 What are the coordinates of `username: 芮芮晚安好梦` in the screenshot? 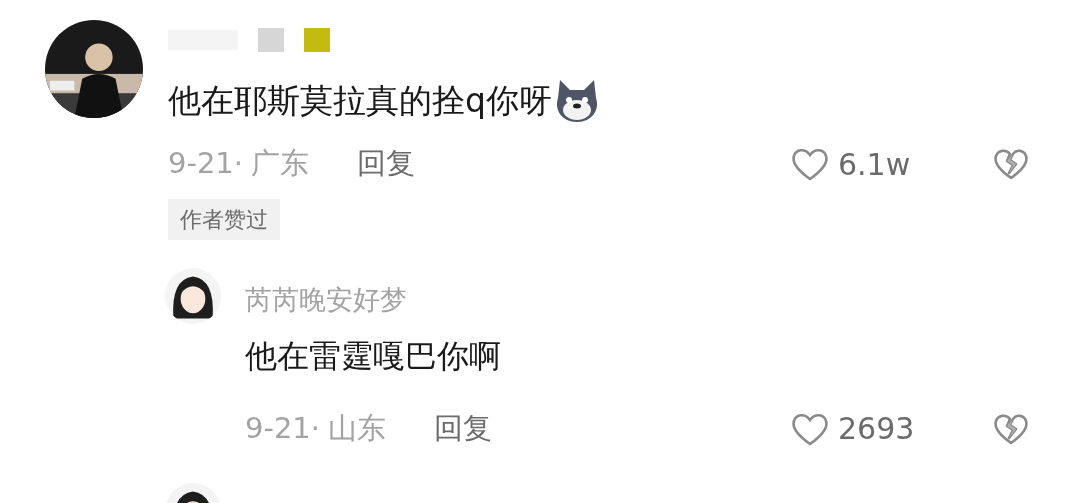 It's located at (326, 299).